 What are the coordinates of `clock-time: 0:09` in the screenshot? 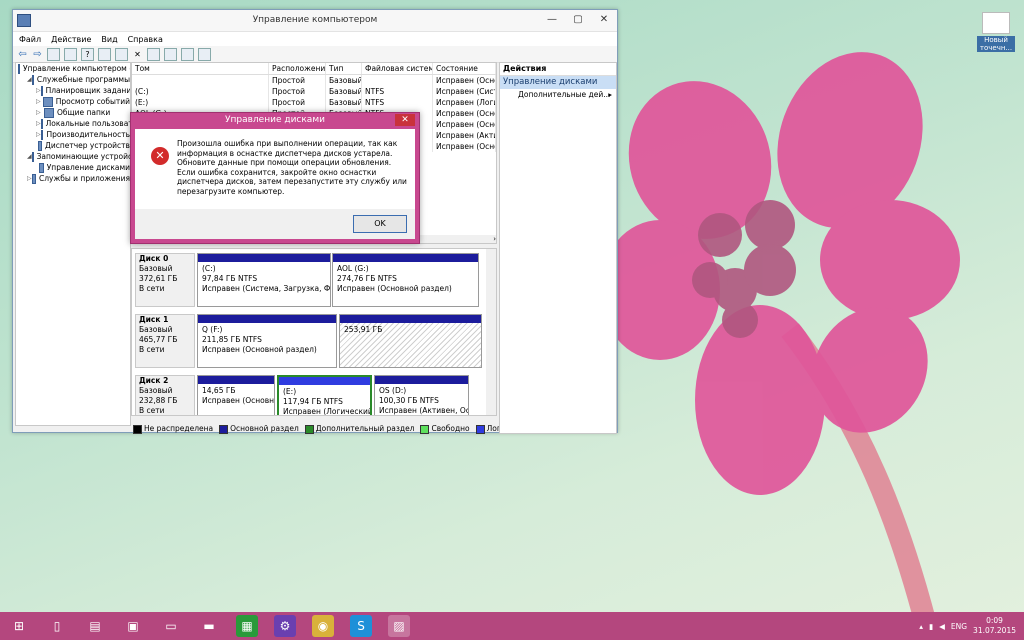 It's located at (994, 620).